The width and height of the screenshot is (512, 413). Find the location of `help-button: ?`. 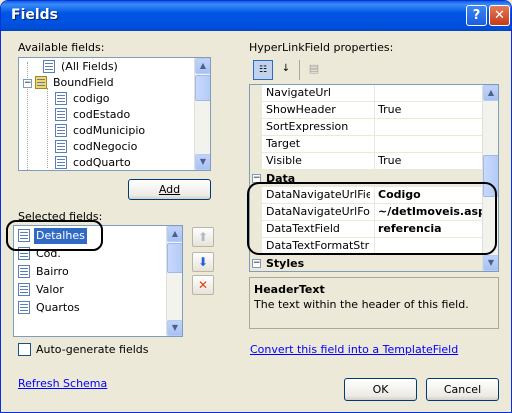

help-button: ? is located at coordinates (476, 15).